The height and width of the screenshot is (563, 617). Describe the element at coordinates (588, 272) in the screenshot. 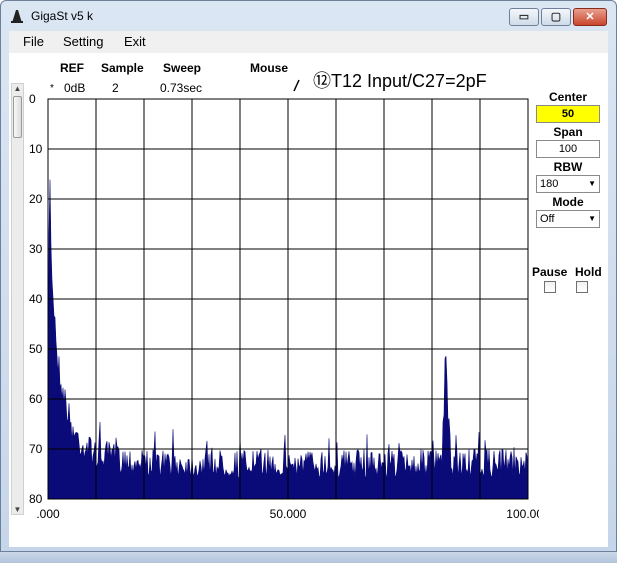

I see `hold-label: Hold` at that location.